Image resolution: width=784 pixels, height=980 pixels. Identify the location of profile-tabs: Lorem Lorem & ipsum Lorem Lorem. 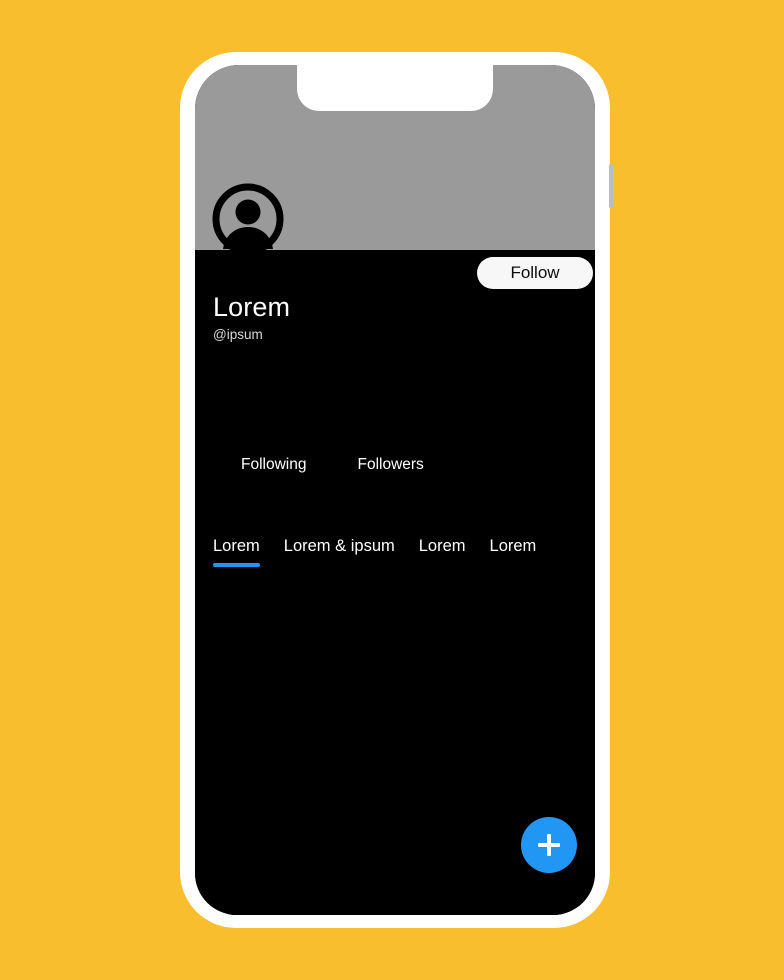
(404, 551).